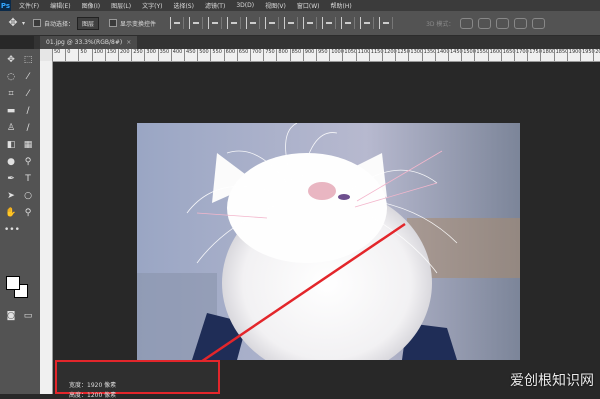  Describe the element at coordinates (93, 395) in the screenshot. I see `height-info: 高度：1200 像素` at that location.